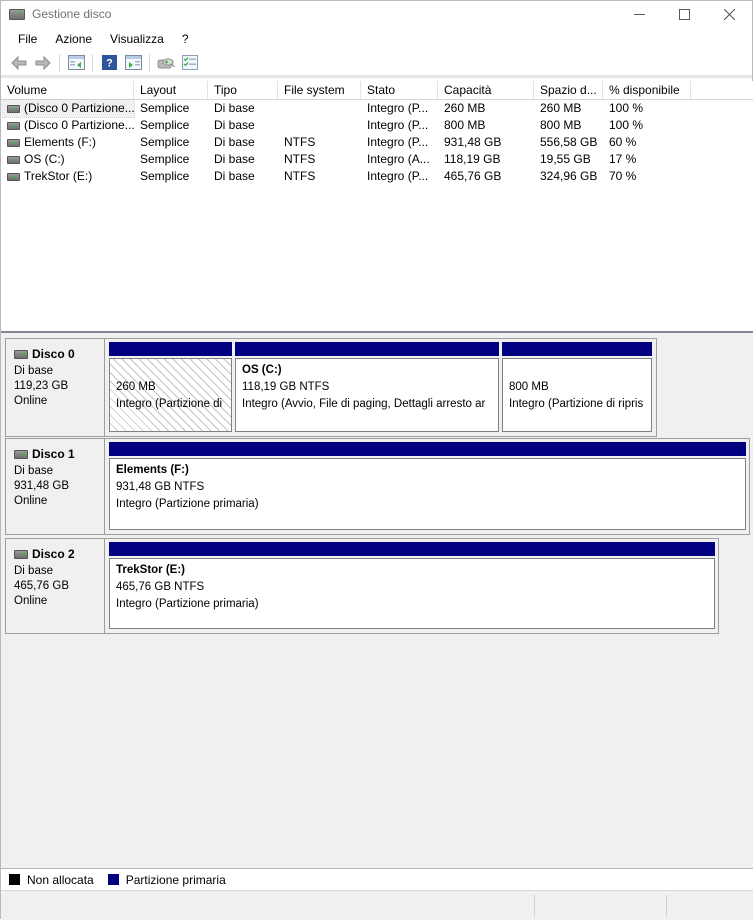 The width and height of the screenshot is (753, 920). I want to click on toolbar: ?, so click(376, 64).